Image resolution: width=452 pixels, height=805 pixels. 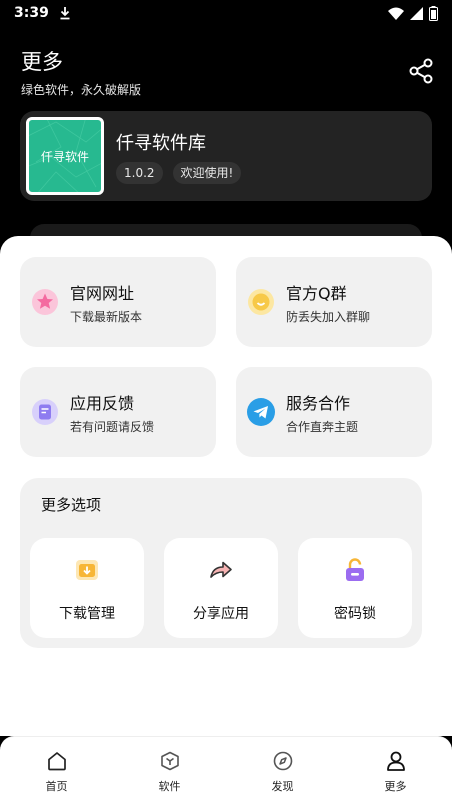 I want to click on tile-official-website: 官网网址 下载最新版本, so click(x=118, y=302).